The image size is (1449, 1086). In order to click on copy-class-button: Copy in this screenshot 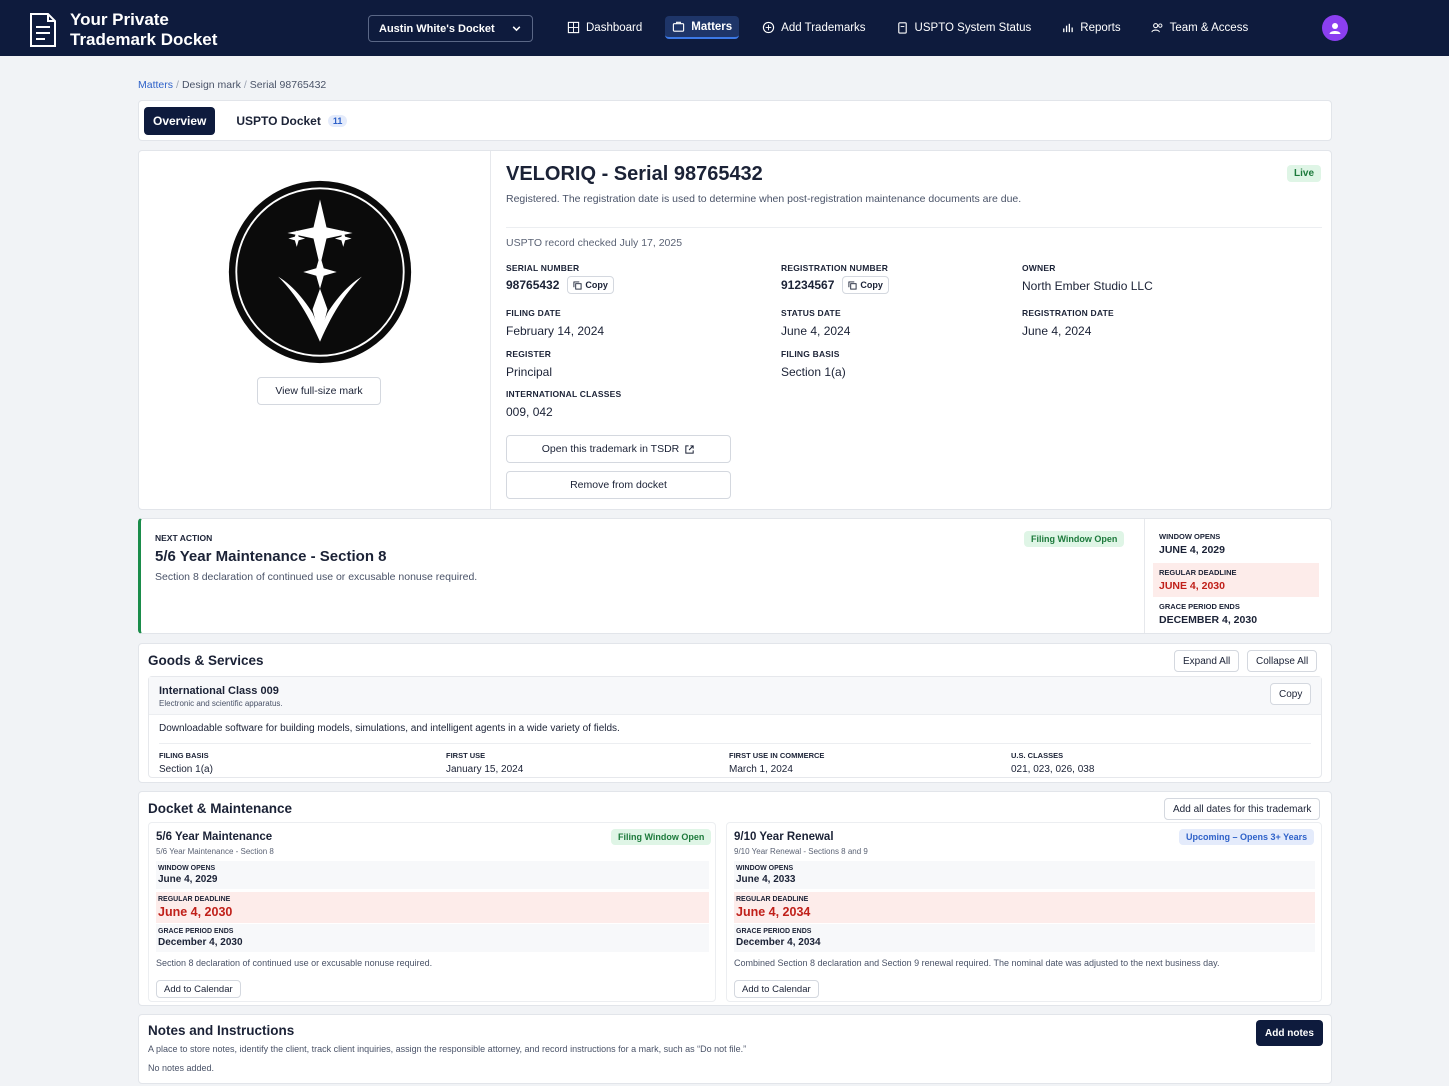, I will do `click(1291, 694)`.